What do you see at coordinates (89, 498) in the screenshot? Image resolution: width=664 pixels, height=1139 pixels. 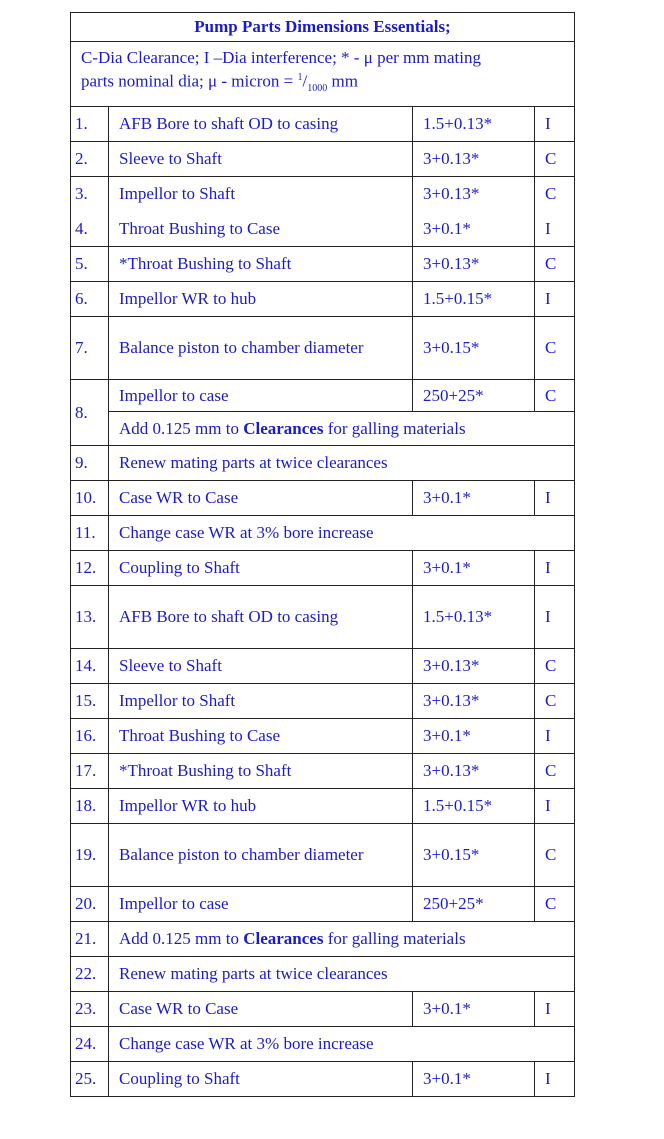 I see `row-number: 10.` at bounding box center [89, 498].